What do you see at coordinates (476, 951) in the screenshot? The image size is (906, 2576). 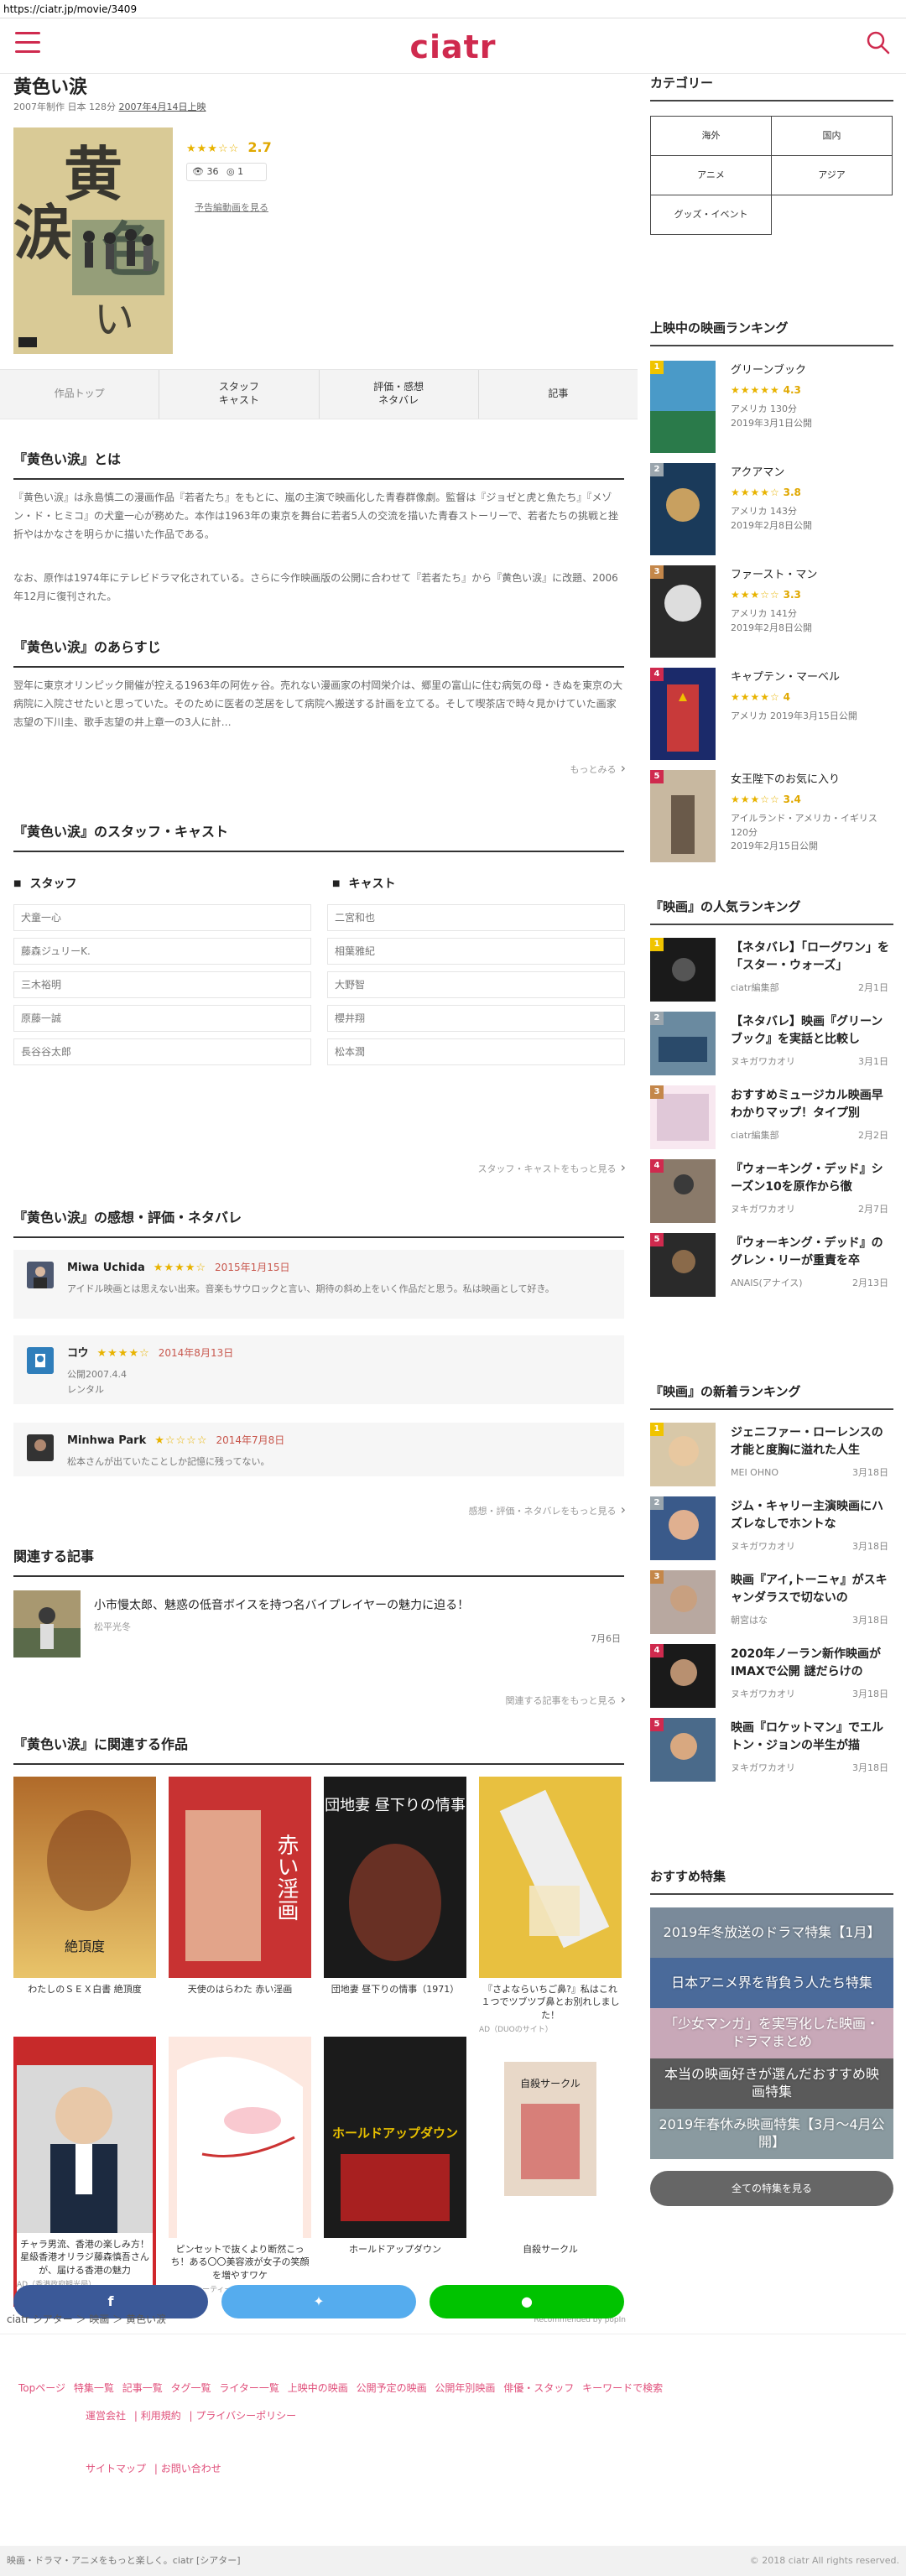 I see `cast-item: 相葉雅紀` at bounding box center [476, 951].